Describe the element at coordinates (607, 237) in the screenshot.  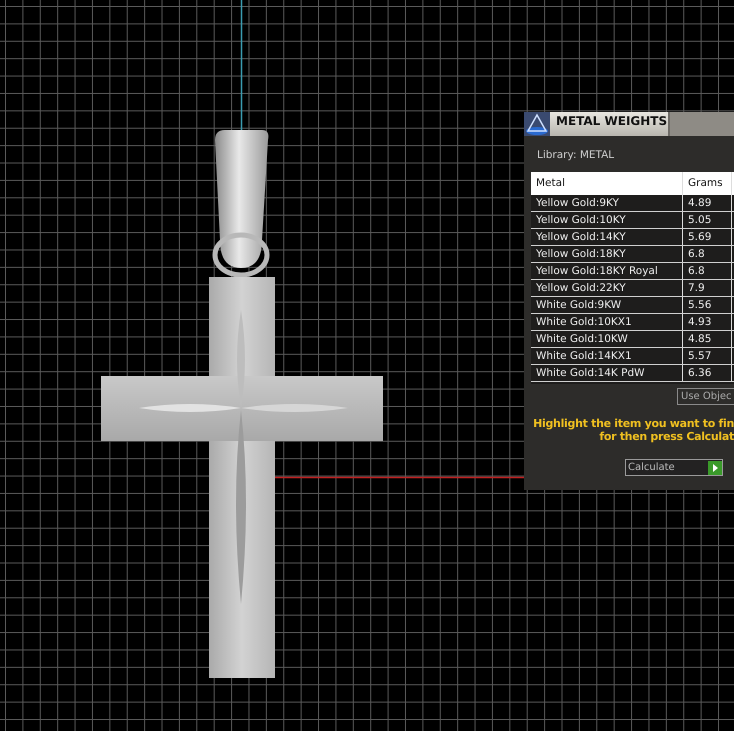
I see `table-cell: Yellow Gold:14KY` at that location.